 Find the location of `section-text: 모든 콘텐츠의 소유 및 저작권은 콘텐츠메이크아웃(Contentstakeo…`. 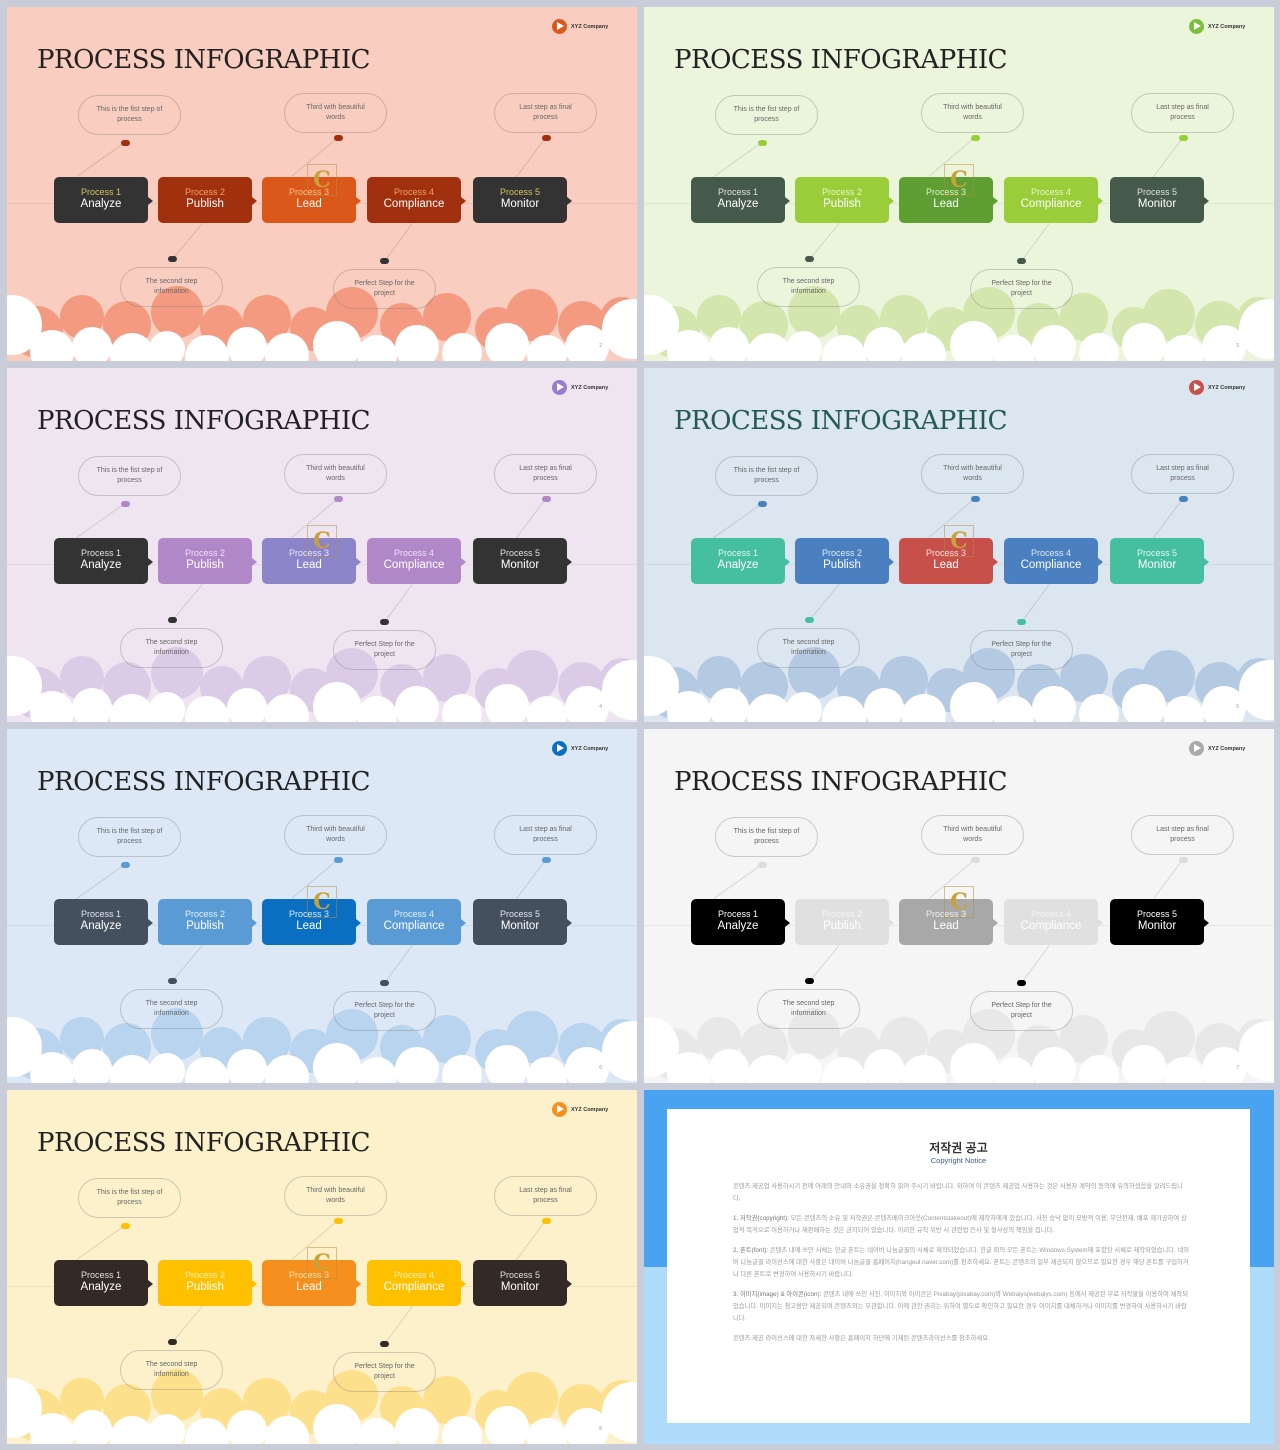

section-text: 모든 콘텐츠의 소유 및 저작권은 콘텐츠메이크아웃(Contentstakeo… is located at coordinates (960, 1224).